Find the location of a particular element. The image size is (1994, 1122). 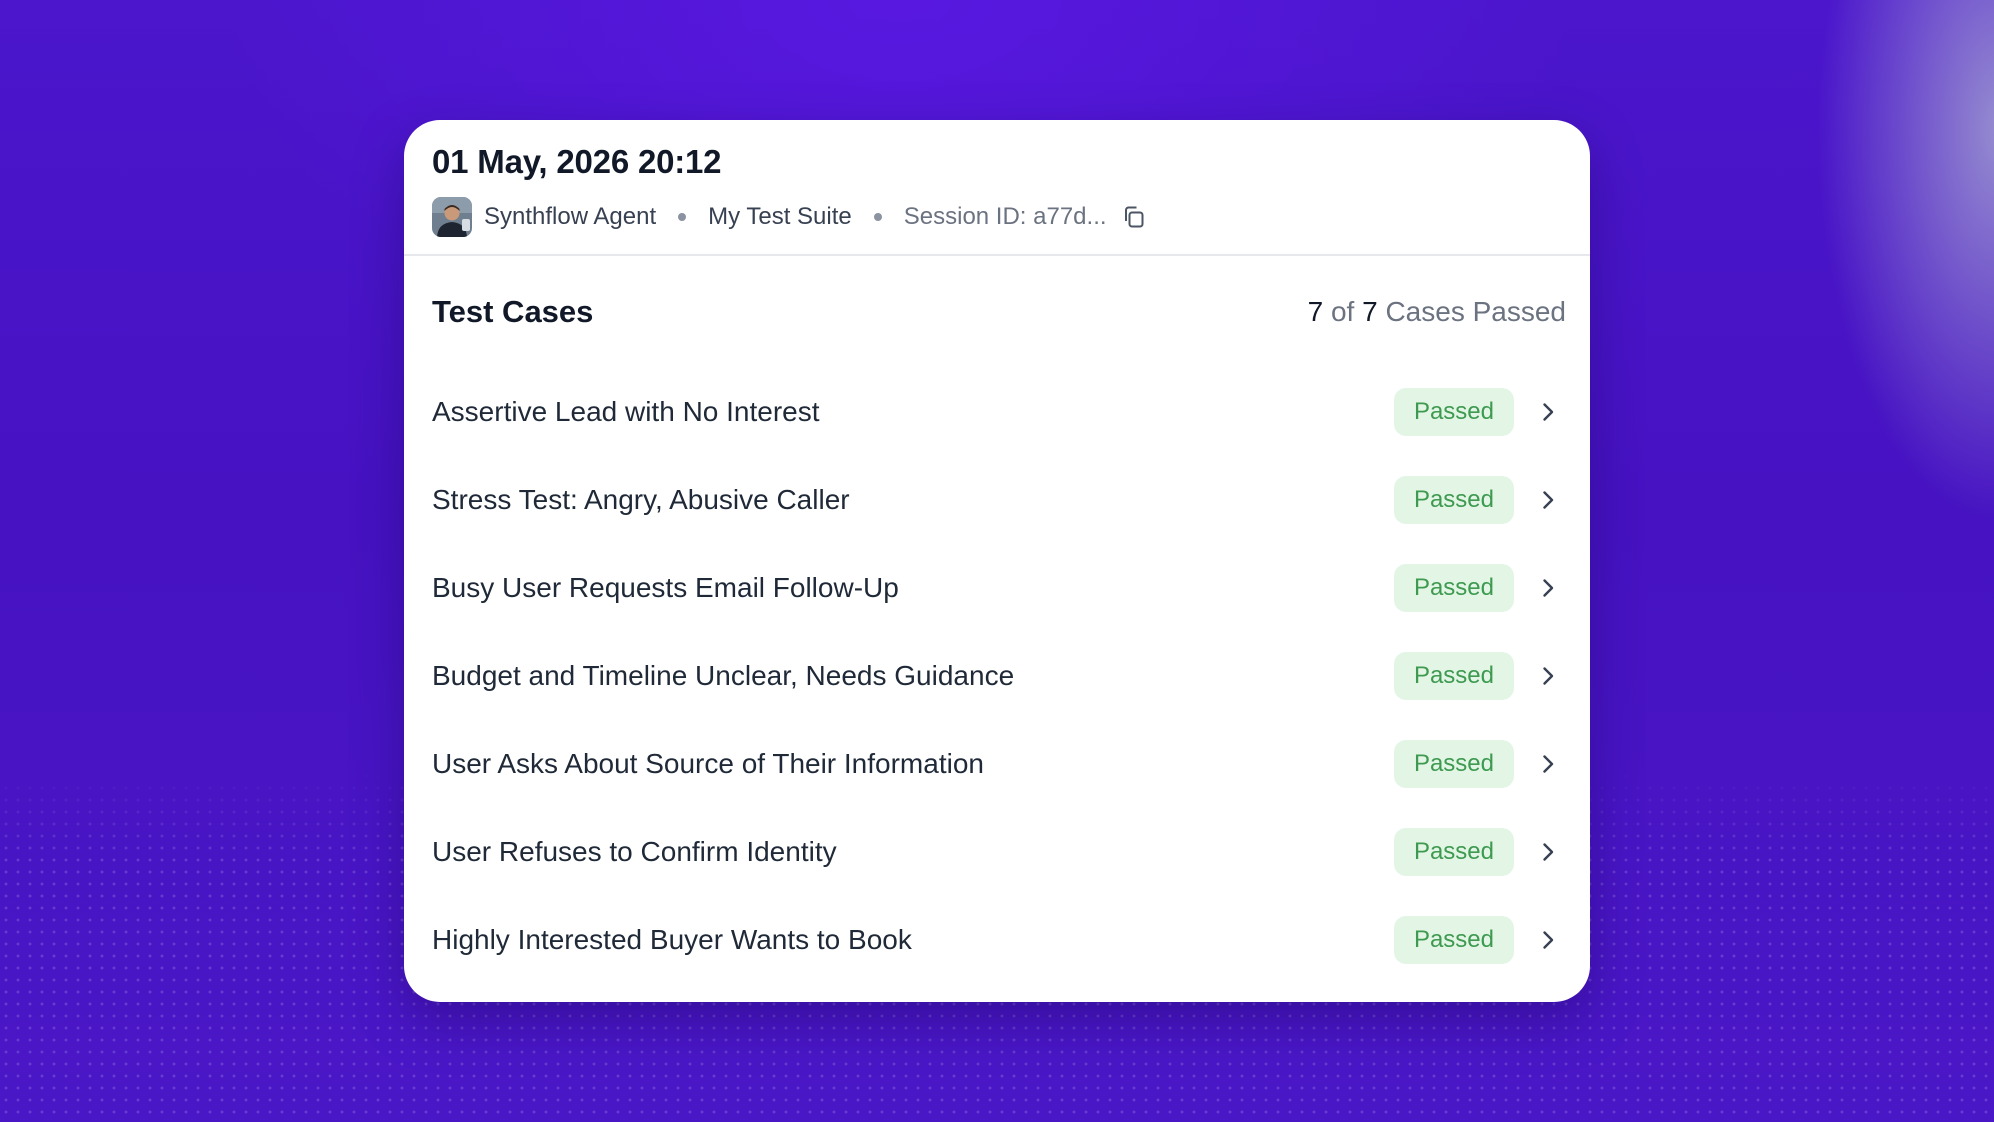

test-case-title: Stress Test: Angry, Abusive Caller is located at coordinates (641, 499).